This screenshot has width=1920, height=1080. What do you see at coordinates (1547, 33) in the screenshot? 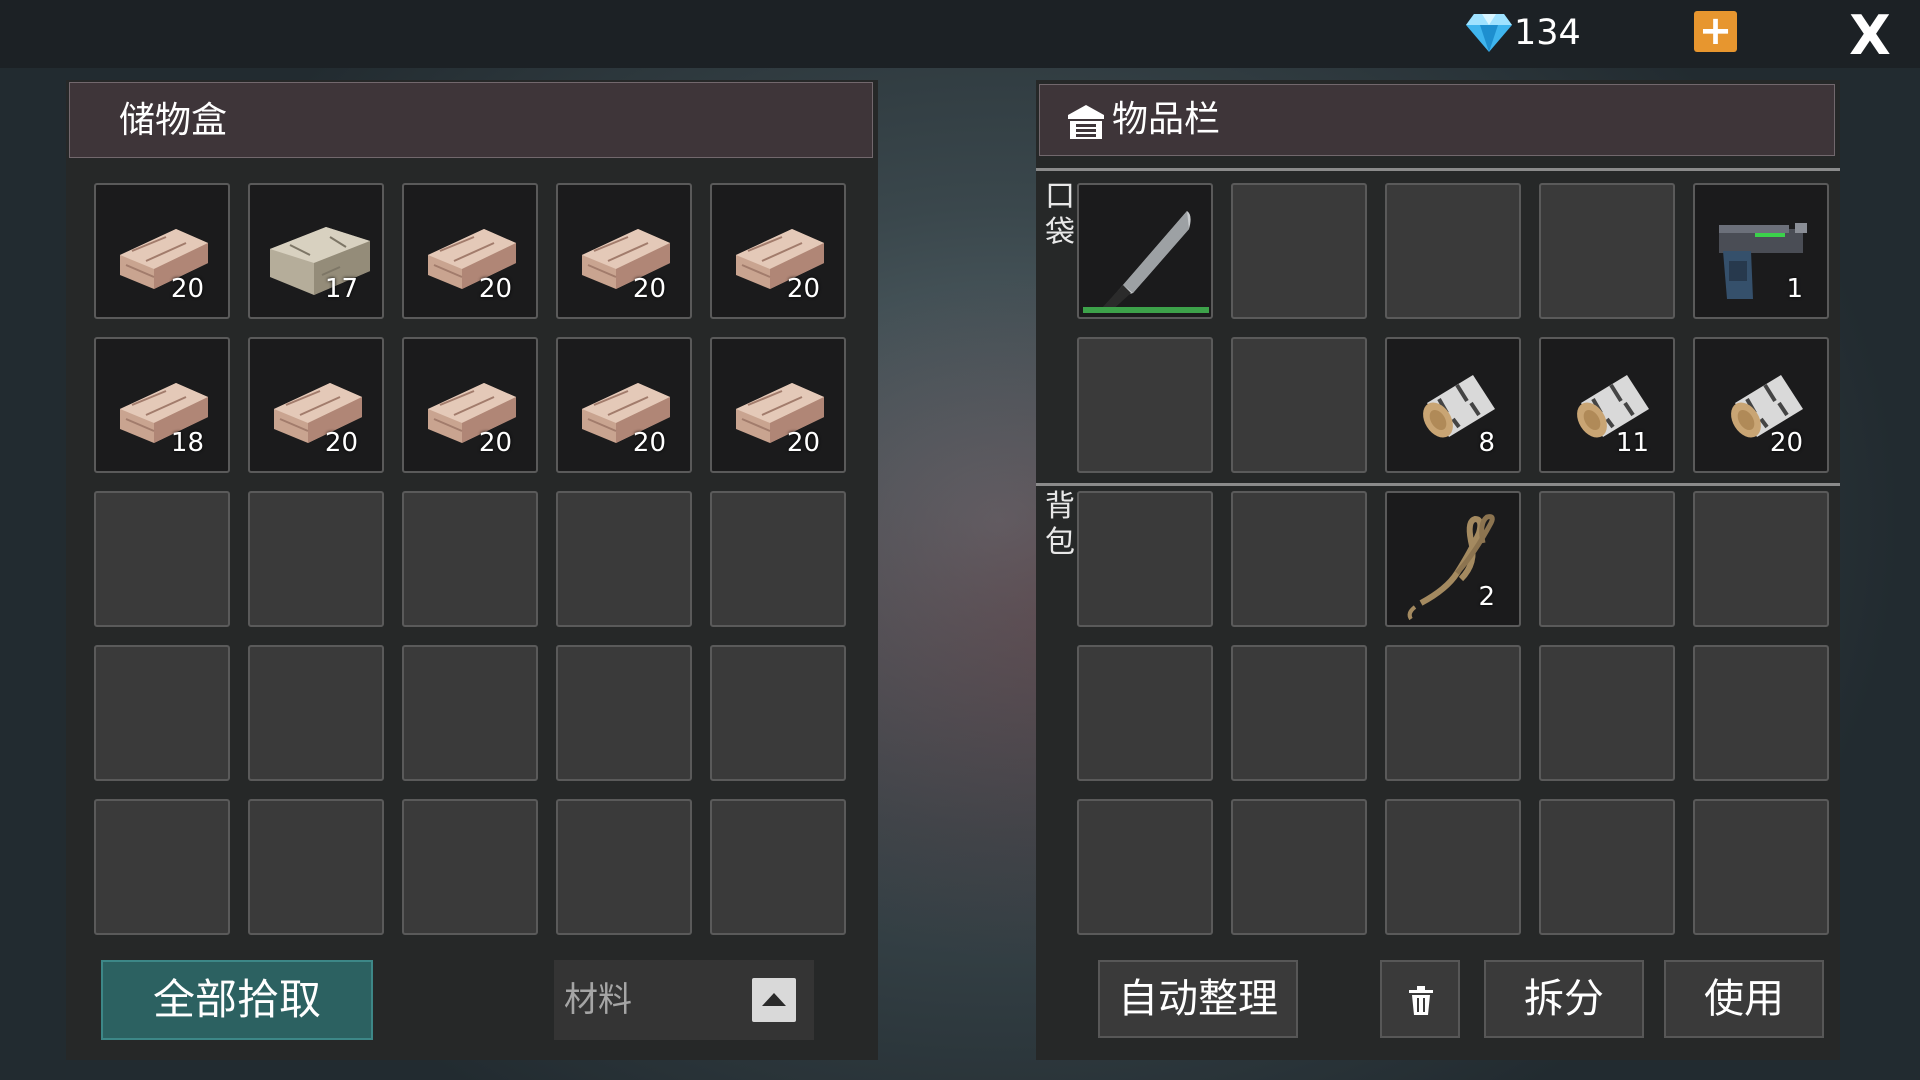
I see `gem-count: 134` at bounding box center [1547, 33].